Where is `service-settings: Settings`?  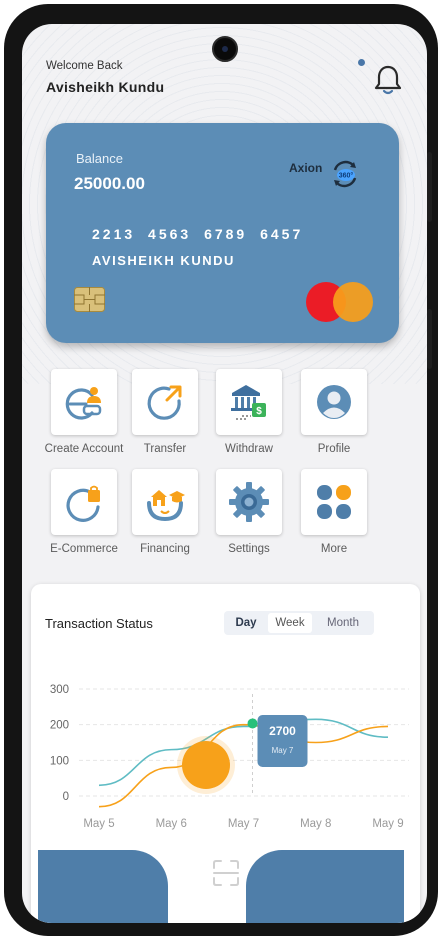 service-settings: Settings is located at coordinates (249, 512).